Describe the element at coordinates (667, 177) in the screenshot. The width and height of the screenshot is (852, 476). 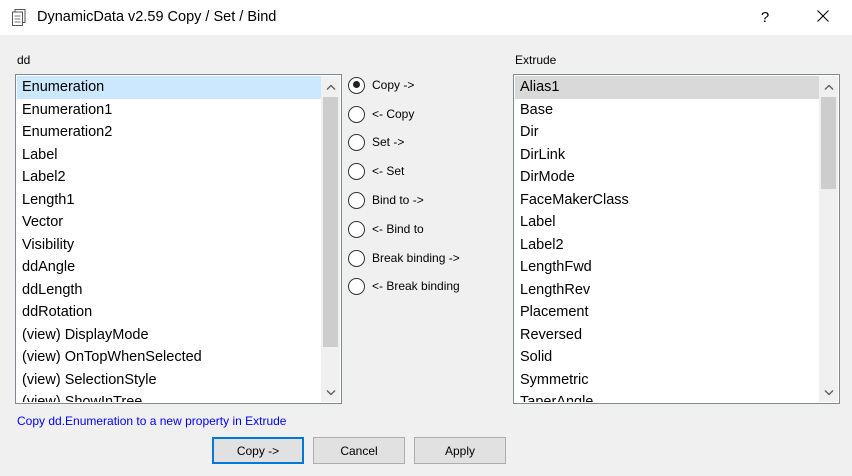
I see `list-item: DirMode` at that location.